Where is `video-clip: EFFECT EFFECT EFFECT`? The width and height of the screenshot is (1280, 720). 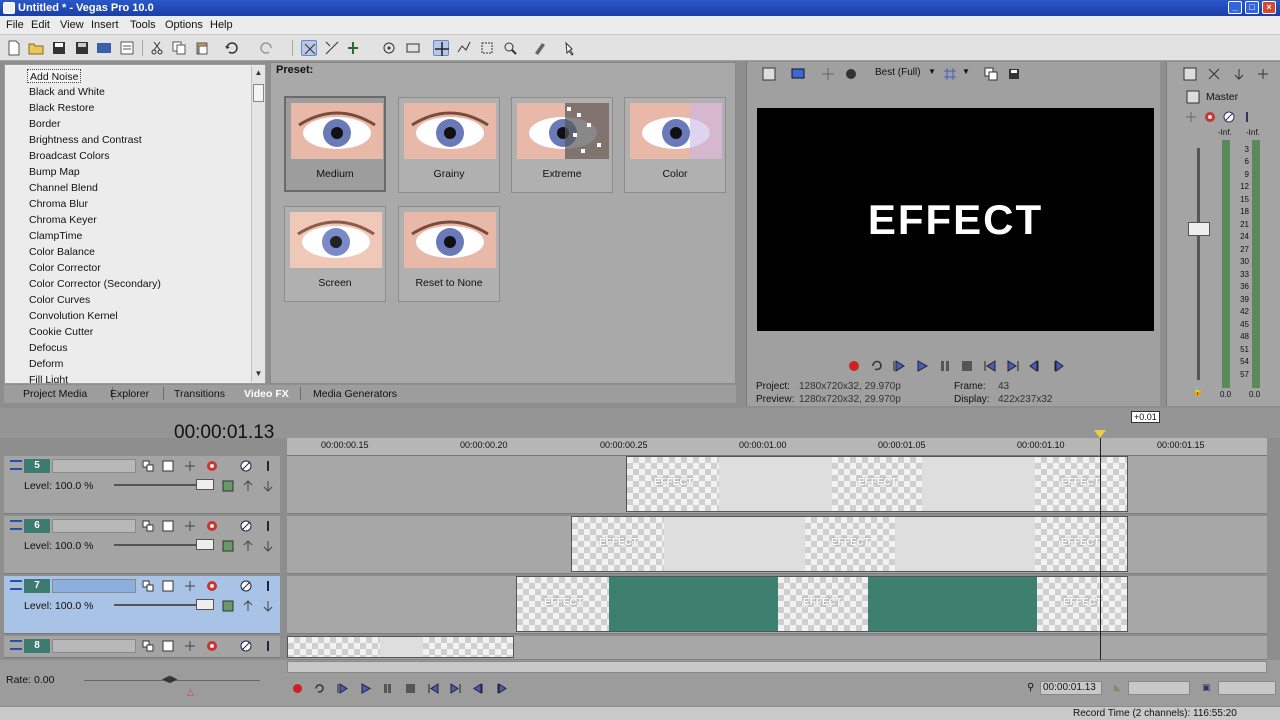 video-clip: EFFECT EFFECT EFFECT is located at coordinates (877, 484).